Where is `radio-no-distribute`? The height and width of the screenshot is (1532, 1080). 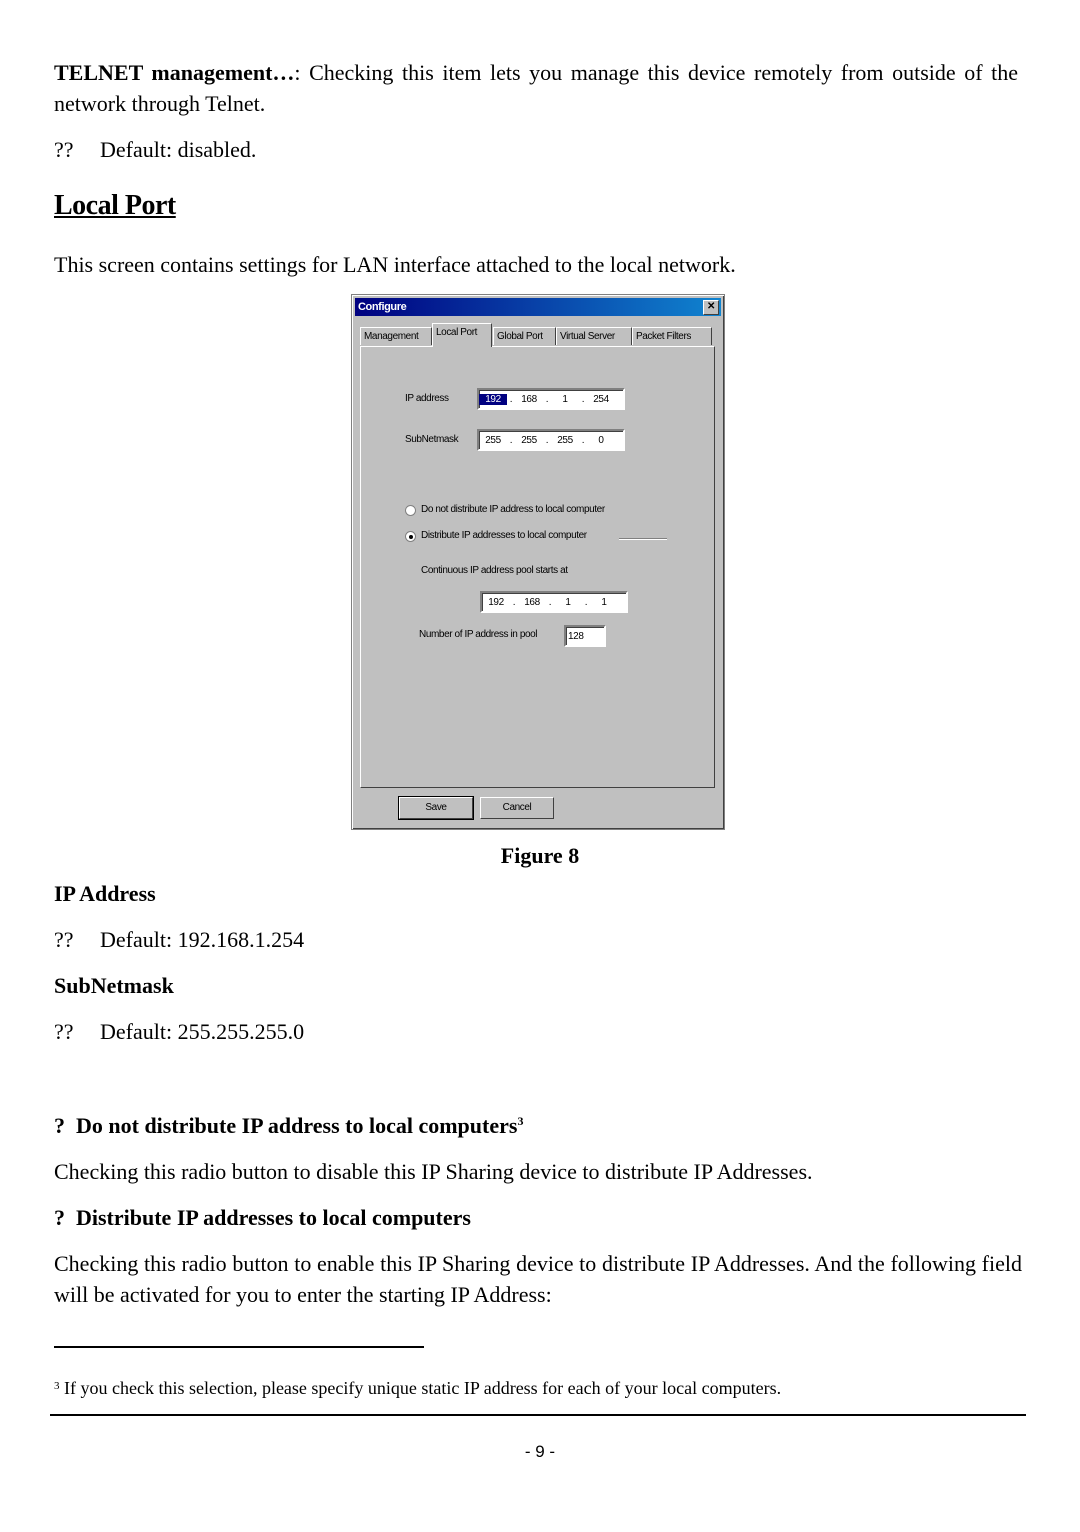
radio-no-distribute is located at coordinates (410, 510).